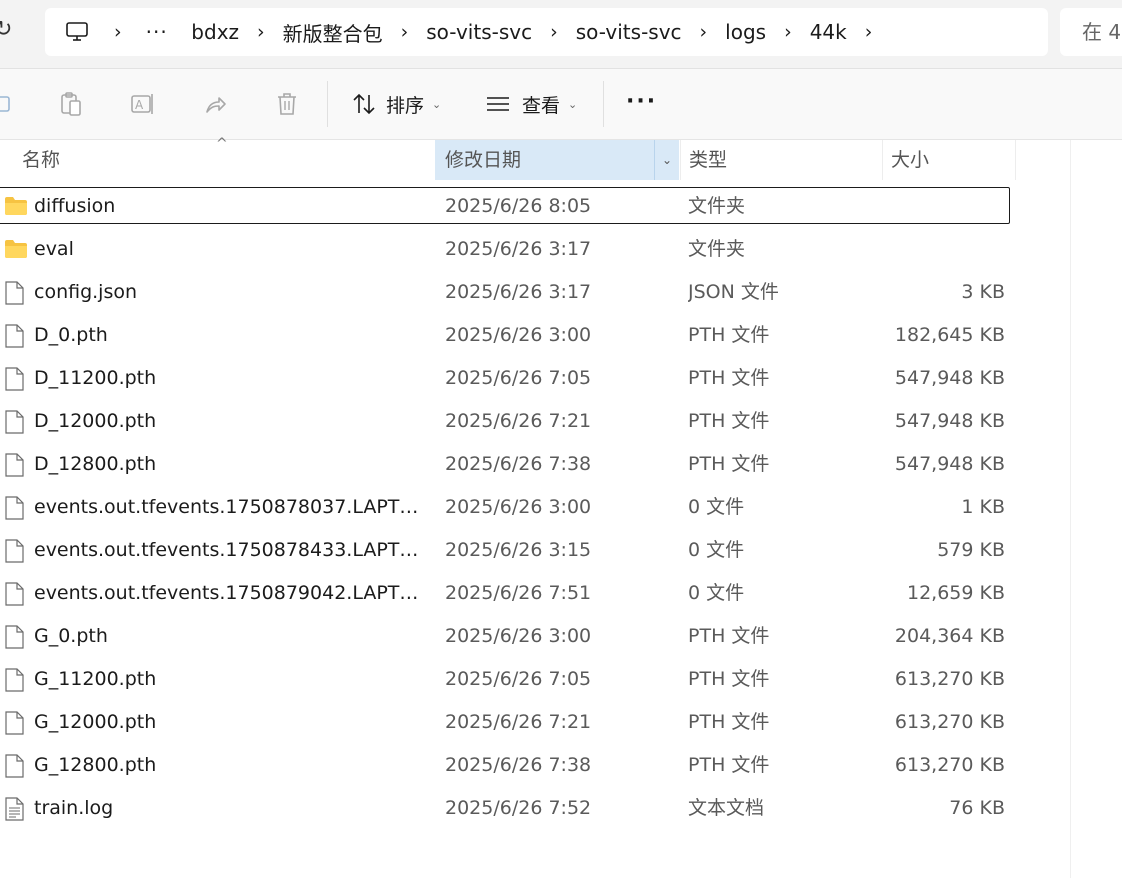 This screenshot has width=1122, height=878. Describe the element at coordinates (518, 808) in the screenshot. I see `file-date-modified: 2025/6/26 7:52` at that location.